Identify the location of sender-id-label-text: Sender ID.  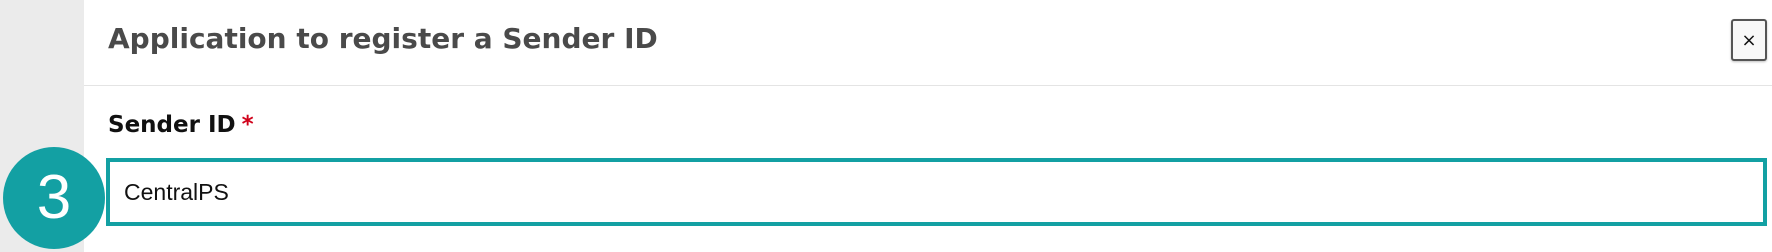
(172, 125).